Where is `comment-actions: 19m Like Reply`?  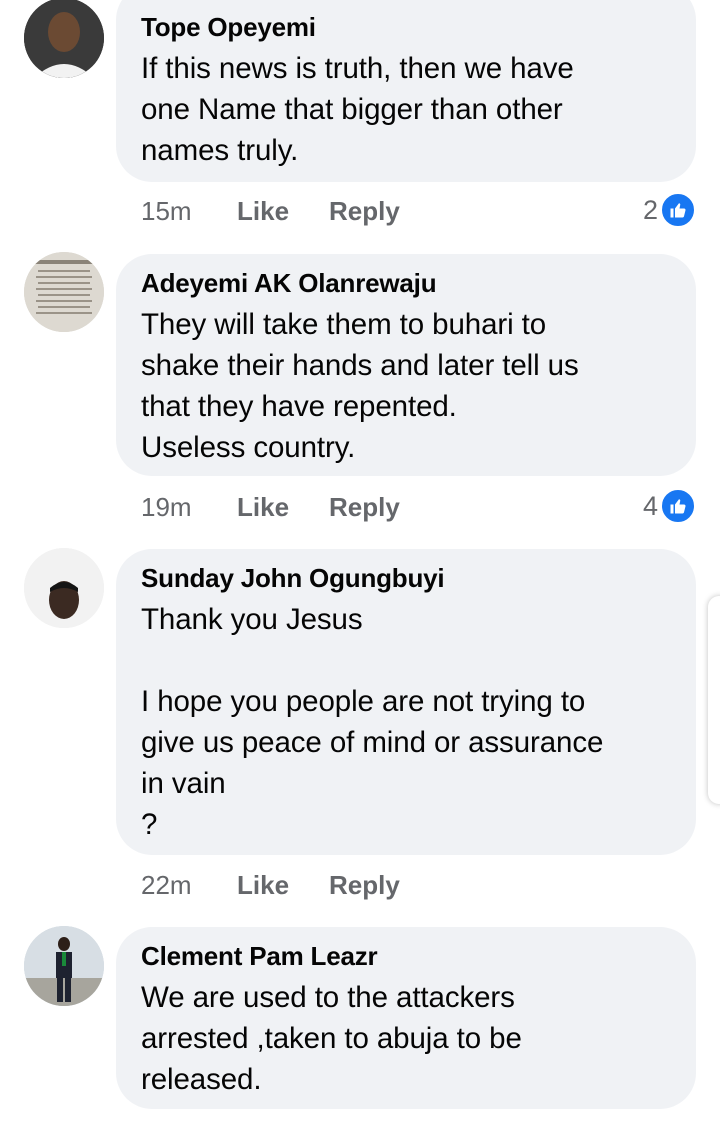 comment-actions: 19m Like Reply is located at coordinates (270, 507).